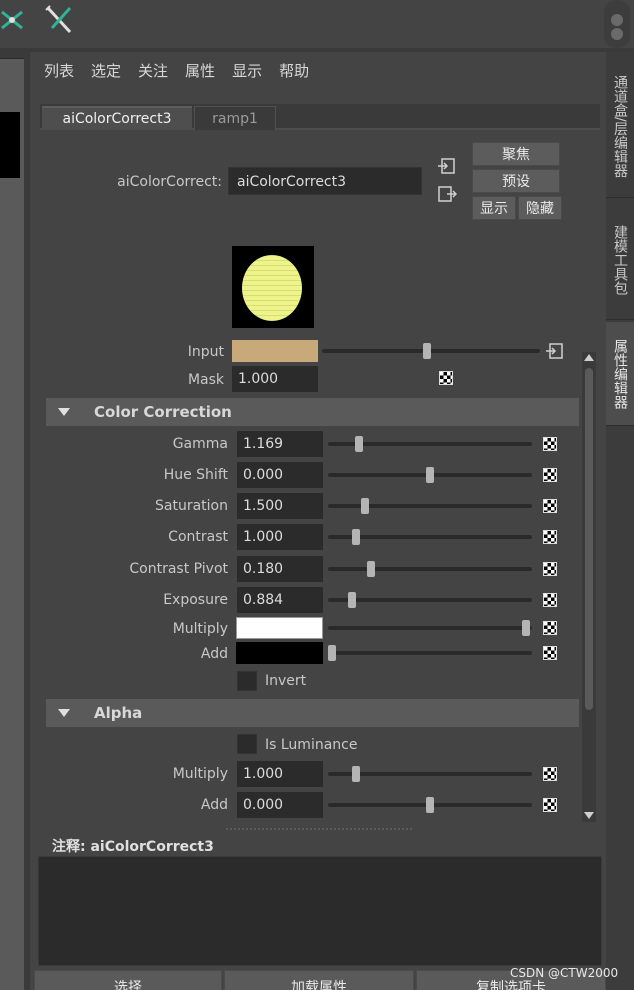 The width and height of the screenshot is (634, 990). Describe the element at coordinates (273, 287) in the screenshot. I see `material-swatch-preview` at that location.